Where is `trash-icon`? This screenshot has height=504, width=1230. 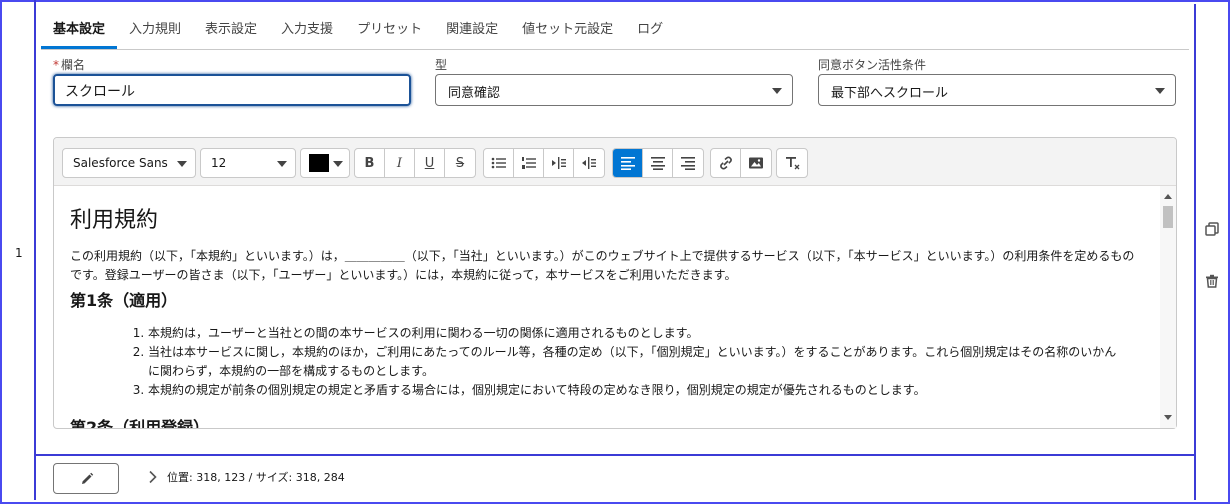 trash-icon is located at coordinates (1212, 281).